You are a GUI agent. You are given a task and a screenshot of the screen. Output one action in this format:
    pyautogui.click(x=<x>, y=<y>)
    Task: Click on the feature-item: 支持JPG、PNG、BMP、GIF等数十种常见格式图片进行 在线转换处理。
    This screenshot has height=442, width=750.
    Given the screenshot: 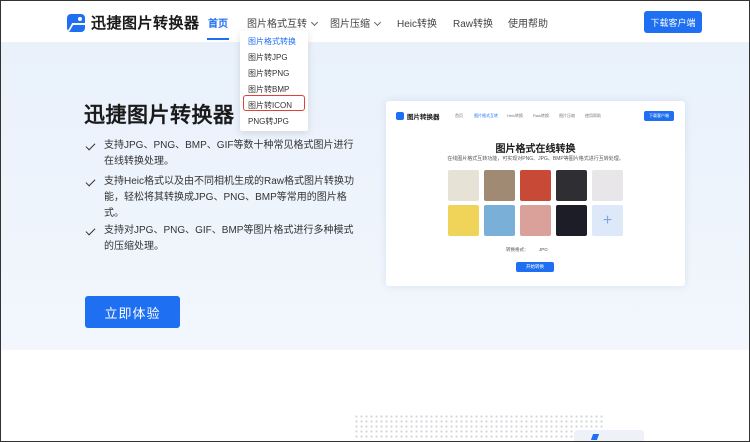 What is the action you would take?
    pyautogui.click(x=219, y=154)
    